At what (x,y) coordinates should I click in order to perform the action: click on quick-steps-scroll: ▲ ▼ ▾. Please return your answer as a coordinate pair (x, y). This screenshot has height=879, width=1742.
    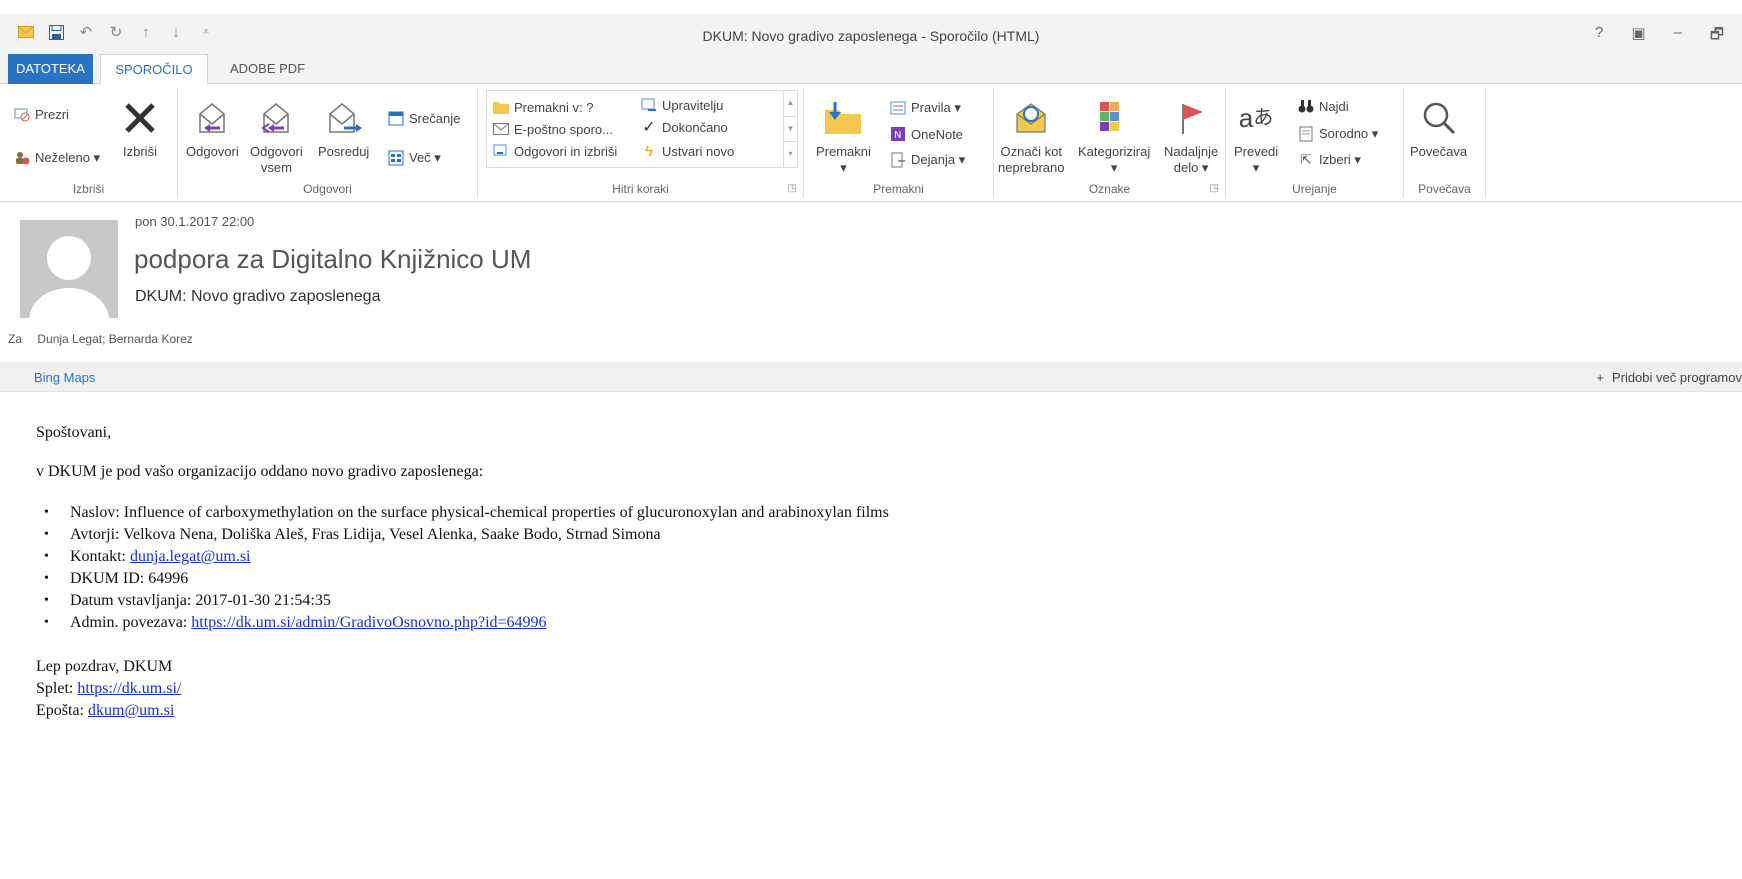
    Looking at the image, I should click on (790, 129).